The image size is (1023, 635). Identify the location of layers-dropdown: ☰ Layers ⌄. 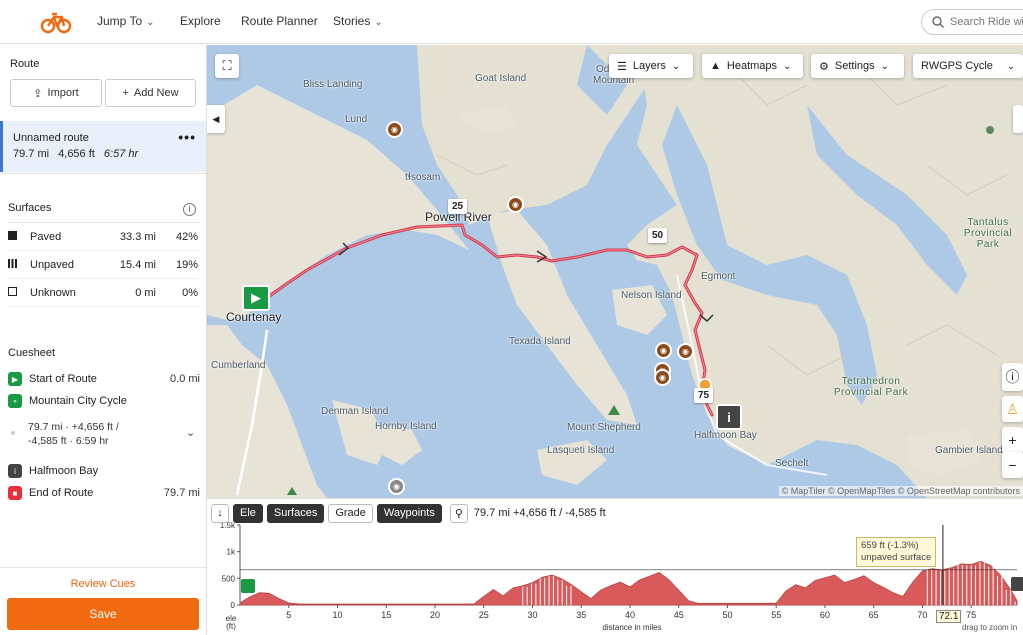
(651, 66).